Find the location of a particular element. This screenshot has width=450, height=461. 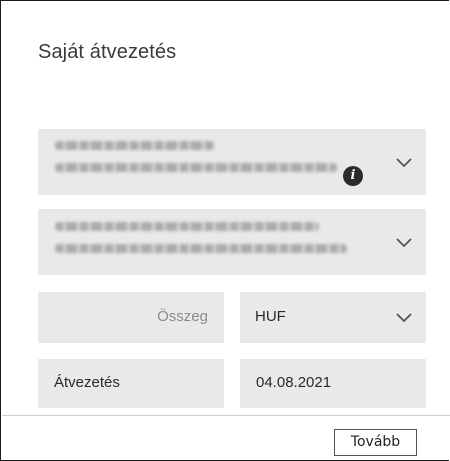

currency-select: HUF is located at coordinates (333, 317).